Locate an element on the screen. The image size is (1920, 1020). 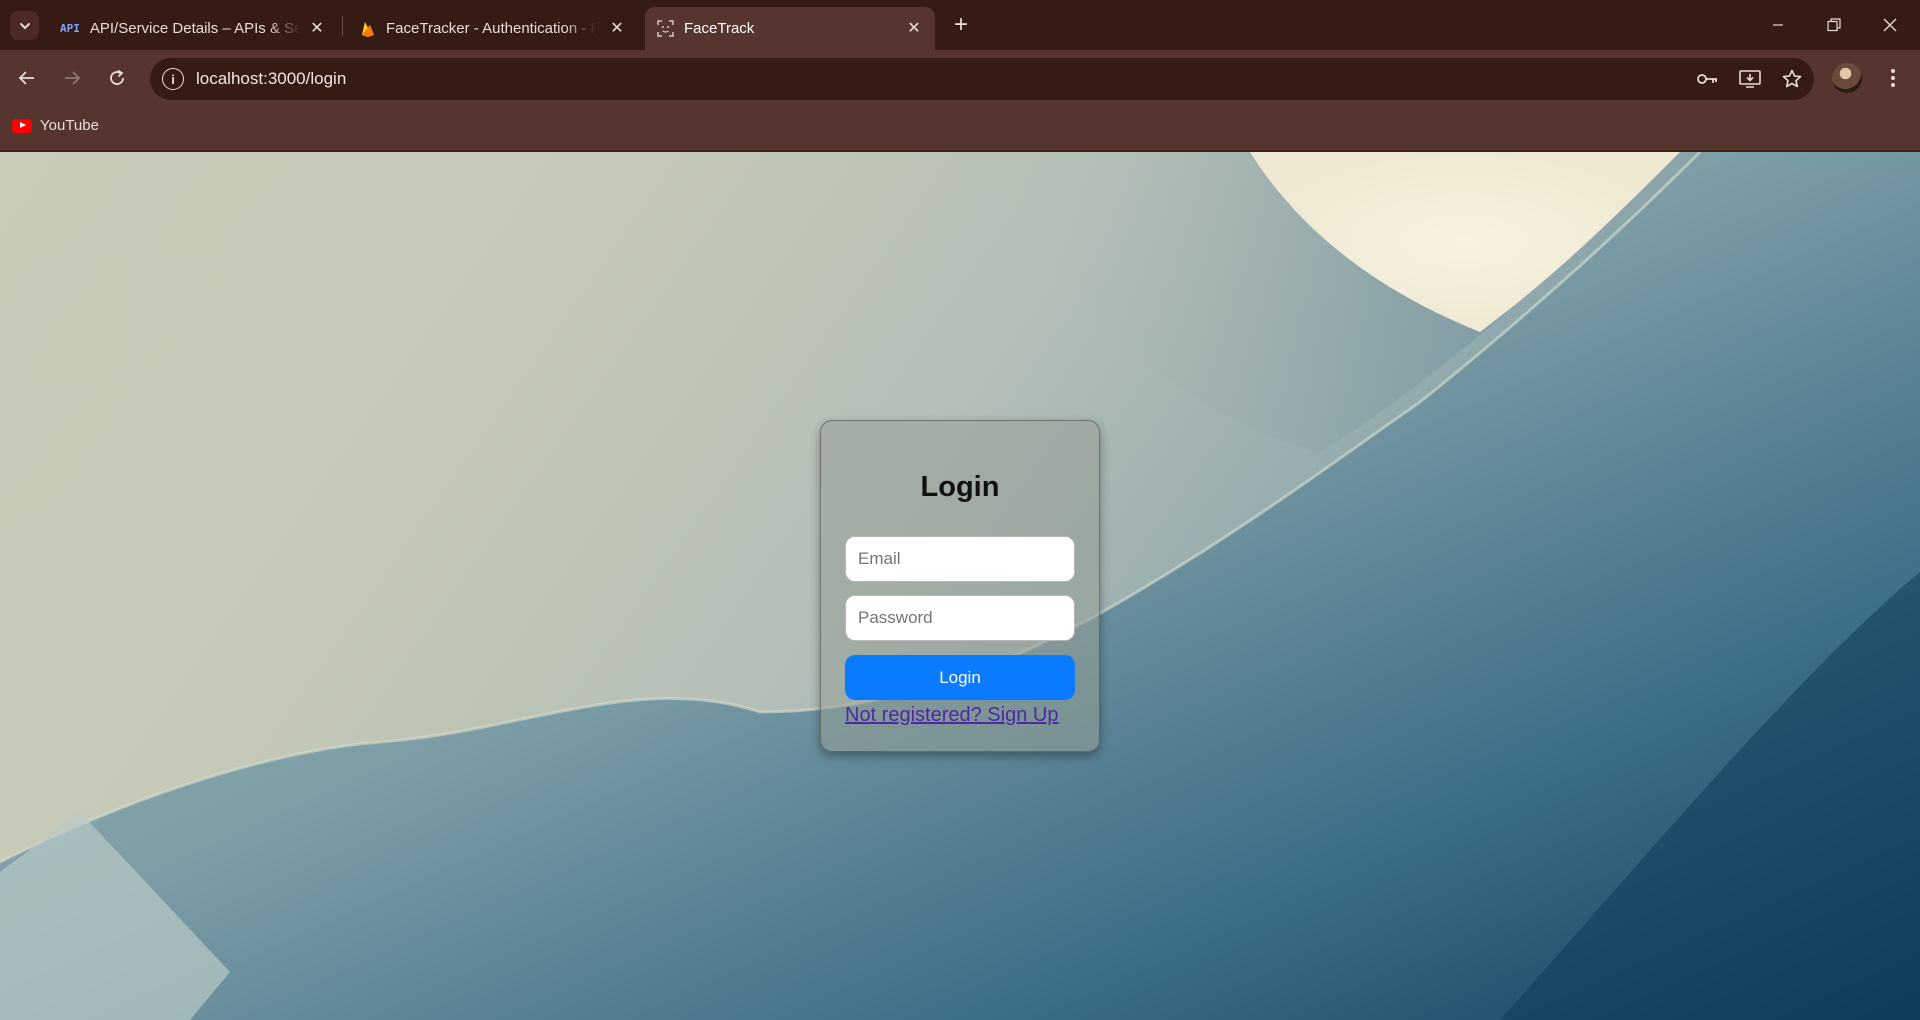
password-field is located at coordinates (960, 618).